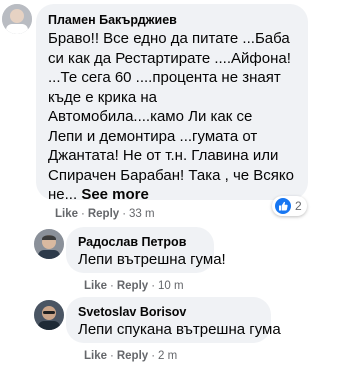 The height and width of the screenshot is (377, 350). What do you see at coordinates (168, 312) in the screenshot?
I see `comment-author: Svetoslav Borisov` at bounding box center [168, 312].